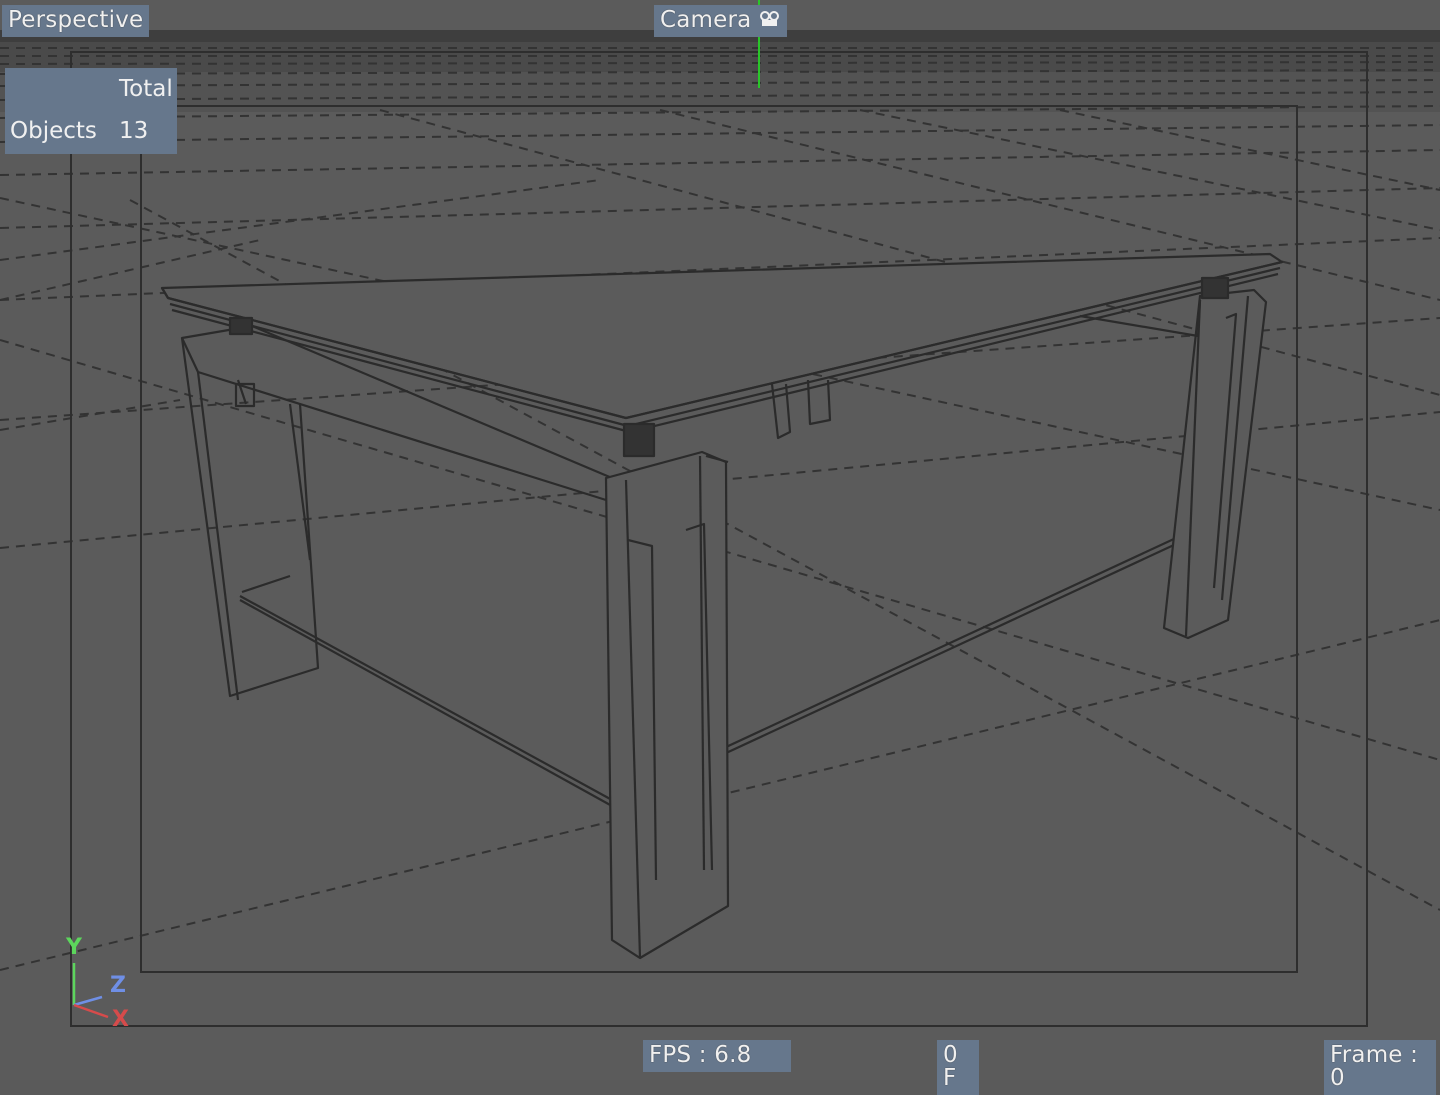  I want to click on frame-counter: 0 F, so click(958, 1067).